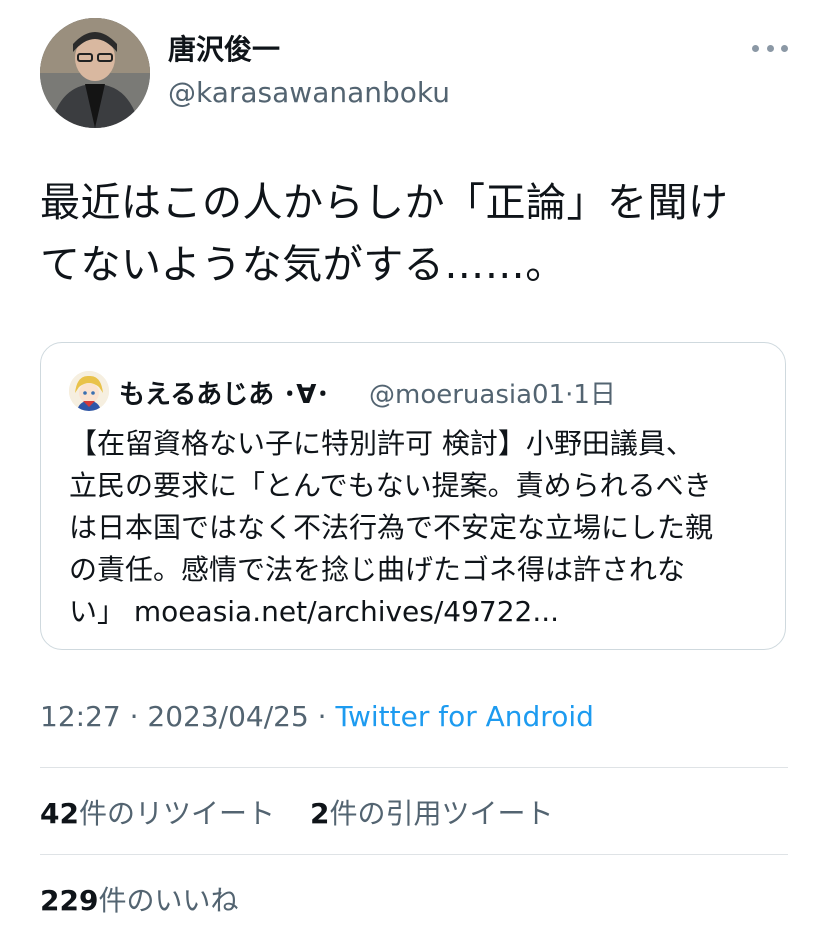 This screenshot has width=828, height=929. I want to click on quoted-text-line: 【在留資格ない子に特別許可 検討】小野田議員、, so click(381, 443).